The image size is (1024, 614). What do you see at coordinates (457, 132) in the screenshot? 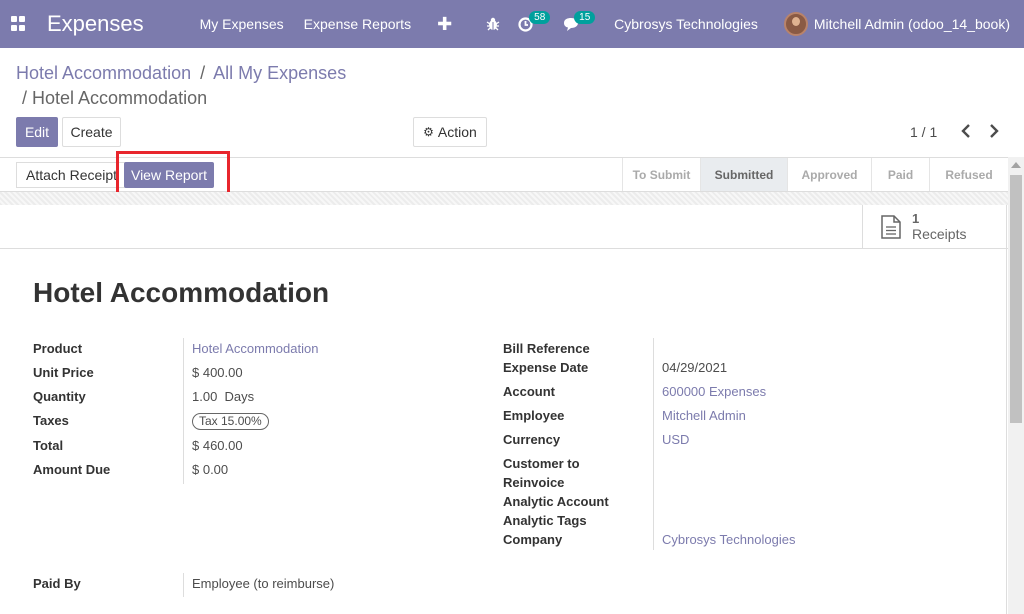
I see `action-label: Action` at bounding box center [457, 132].